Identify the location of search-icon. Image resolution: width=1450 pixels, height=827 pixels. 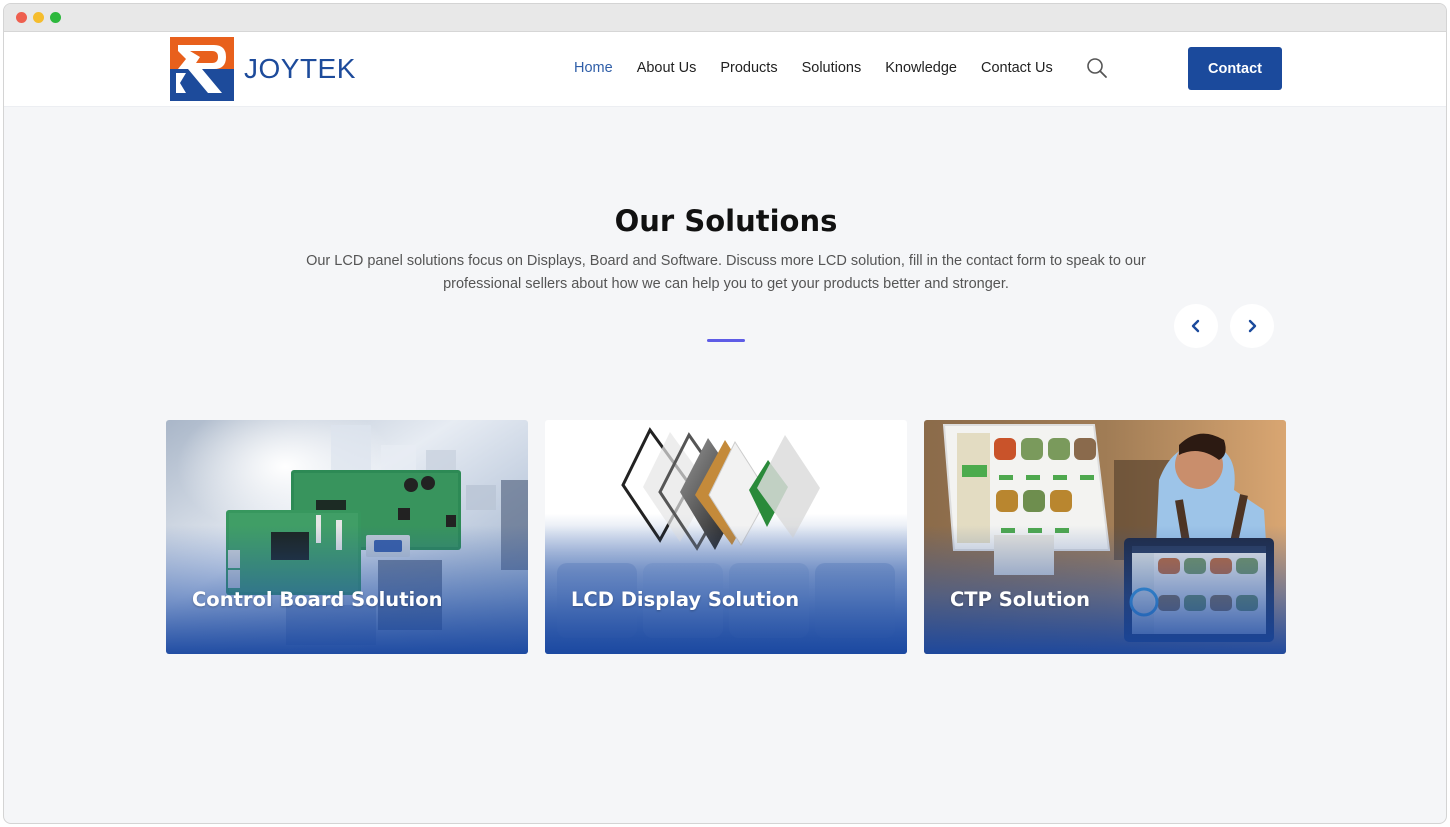
(1097, 68).